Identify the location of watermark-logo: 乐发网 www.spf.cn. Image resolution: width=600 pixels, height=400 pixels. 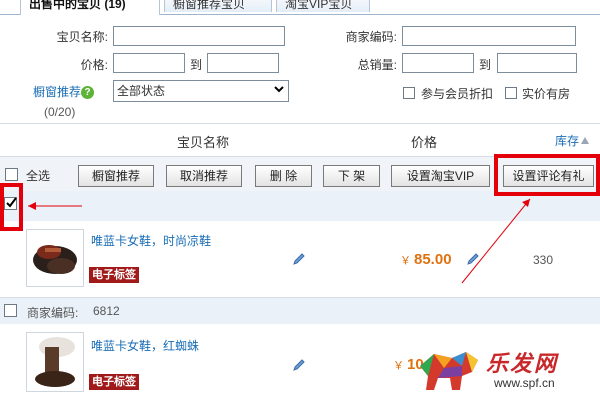
(504, 371).